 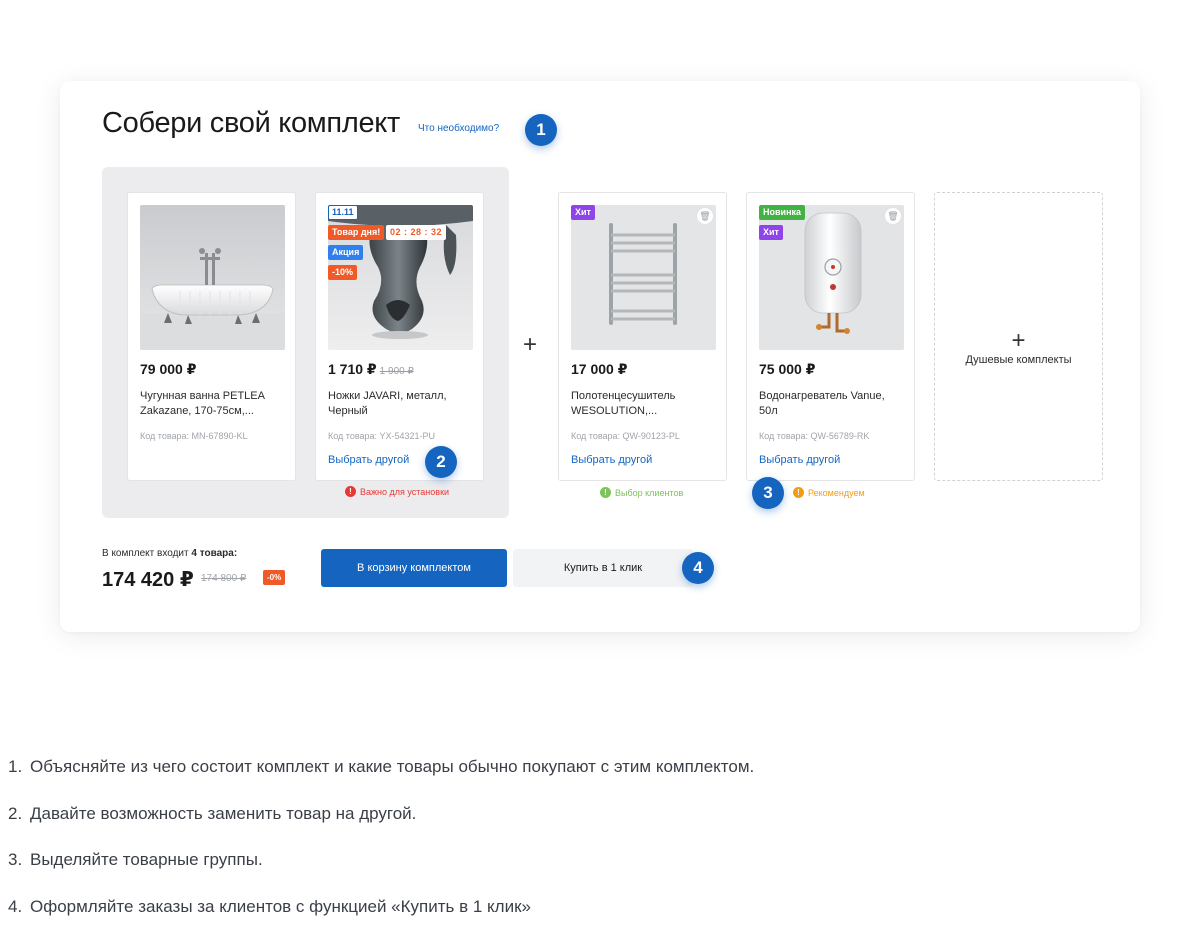 I want to click on product-price: 1 710 ₽1 900 ₽, so click(x=371, y=369).